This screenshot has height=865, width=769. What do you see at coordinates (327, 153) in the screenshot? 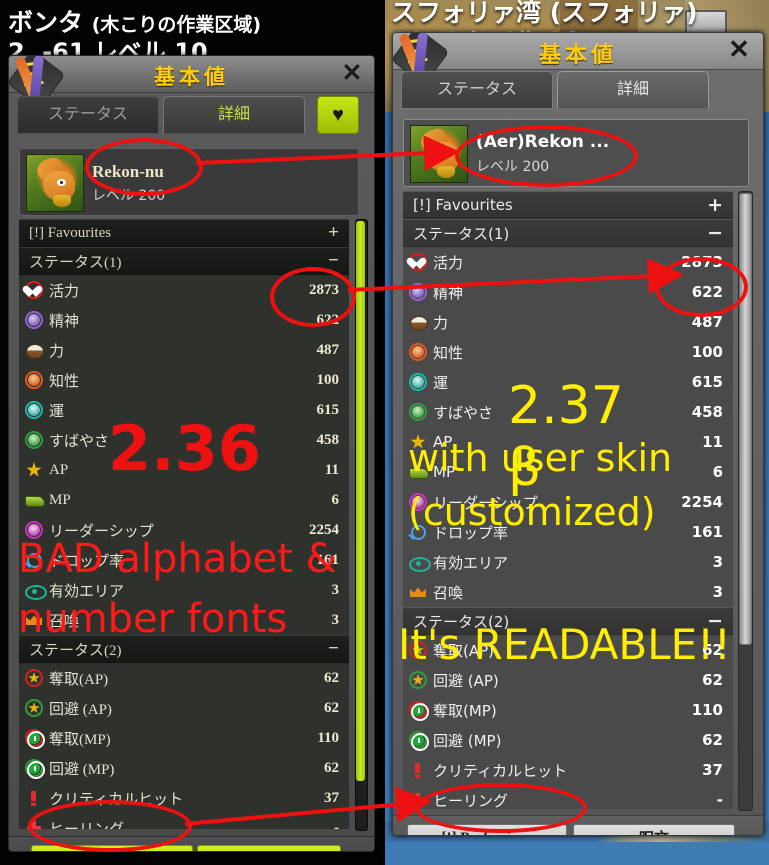
I see `arrow-character-name` at bounding box center [327, 153].